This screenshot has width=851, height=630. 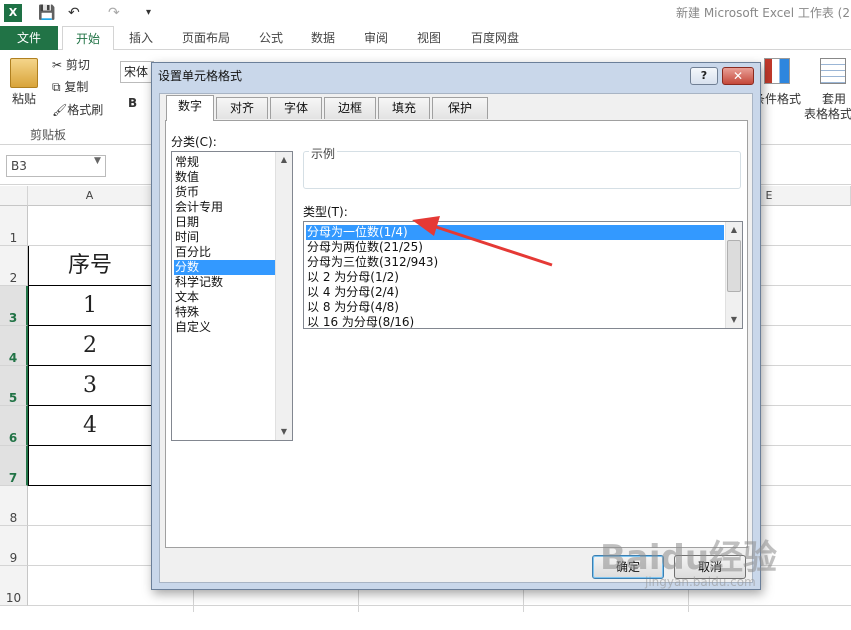 What do you see at coordinates (224, 312) in the screenshot?
I see `list-item: 特殊` at bounding box center [224, 312].